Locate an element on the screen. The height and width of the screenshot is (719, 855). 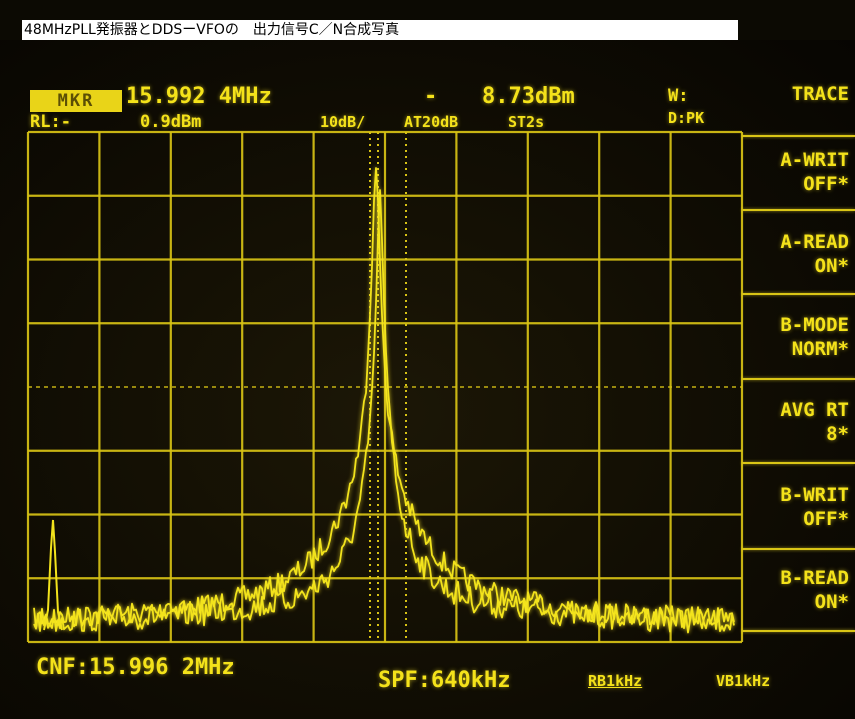
softkey-avg-rate-value: 8* is located at coordinates (837, 434).